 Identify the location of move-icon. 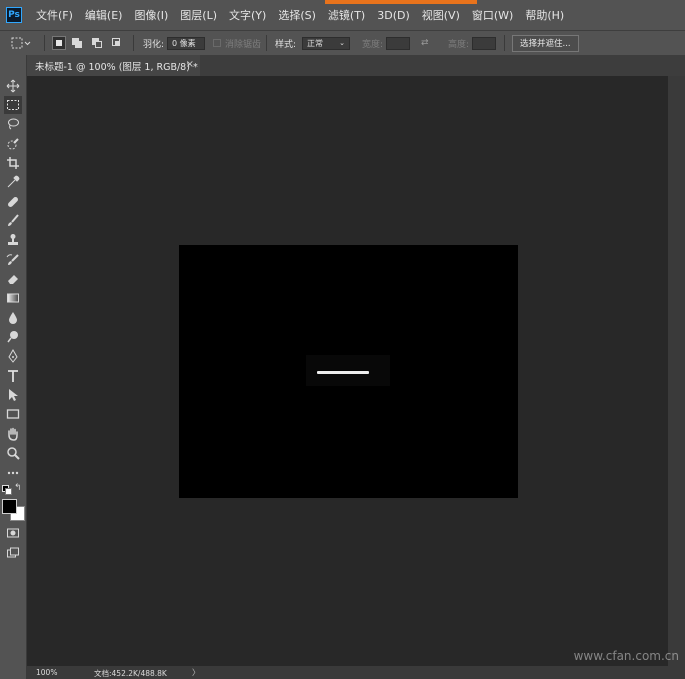
(13, 86).